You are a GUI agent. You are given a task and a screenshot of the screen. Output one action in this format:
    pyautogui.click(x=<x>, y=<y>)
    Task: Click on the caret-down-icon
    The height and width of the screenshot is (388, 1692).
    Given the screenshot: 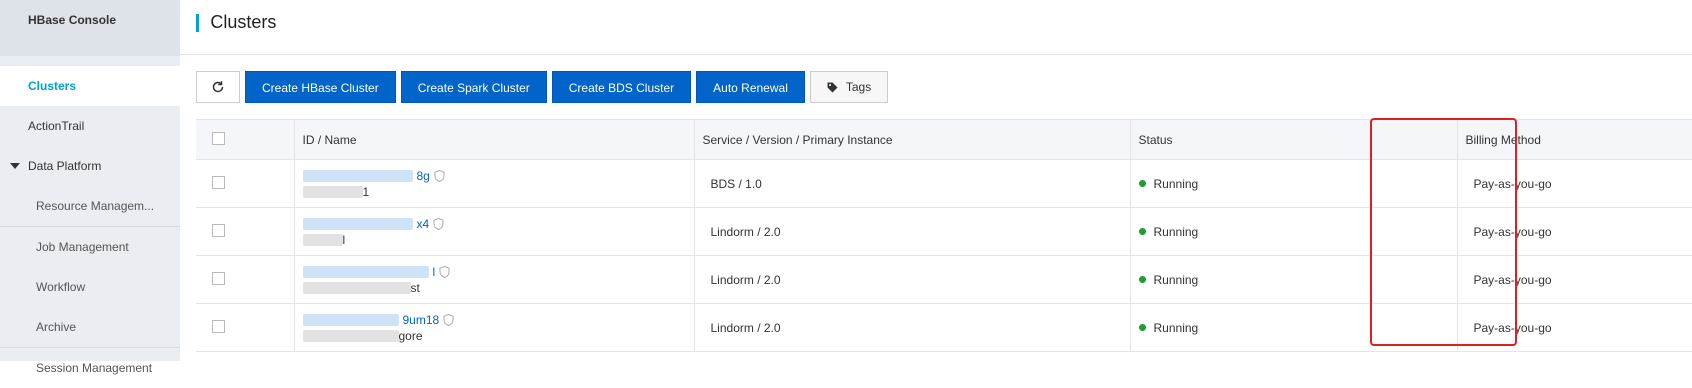 What is the action you would take?
    pyautogui.click(x=15, y=166)
    